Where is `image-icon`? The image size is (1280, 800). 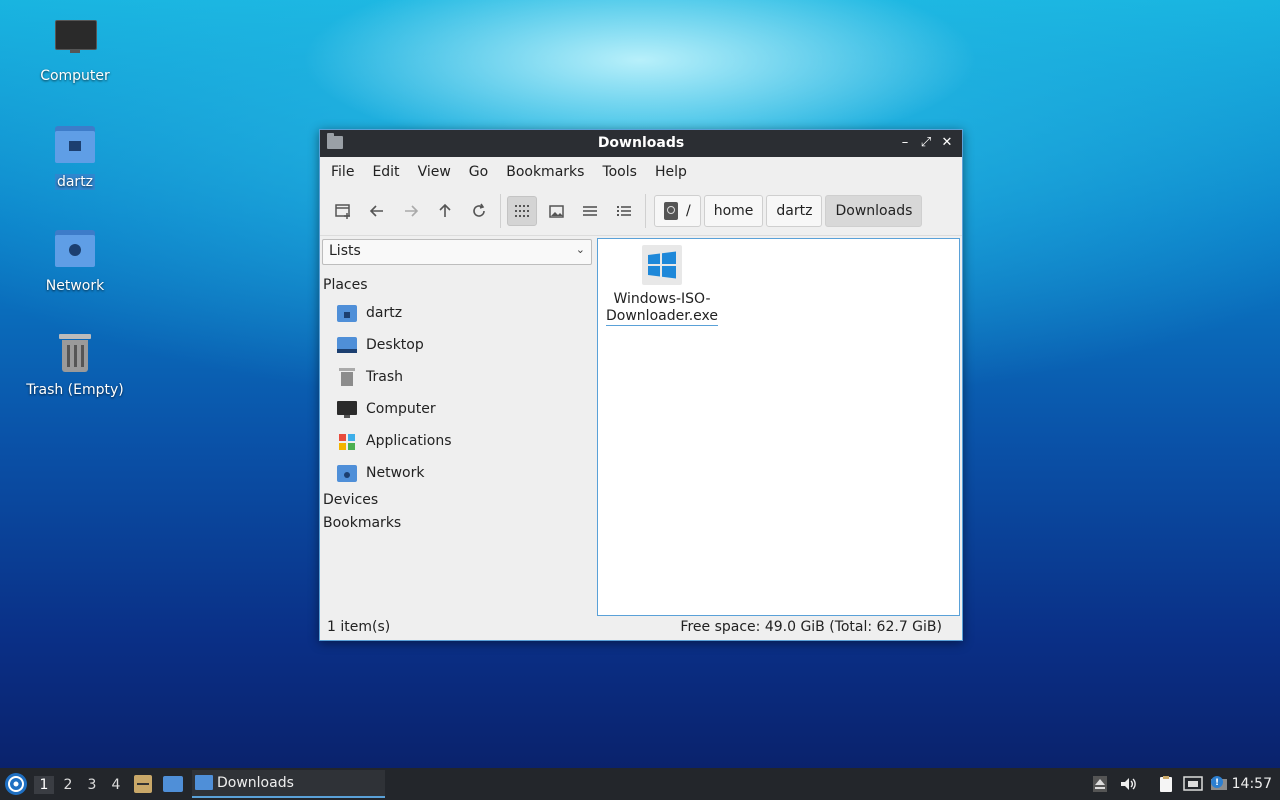
image-icon is located at coordinates (556, 211).